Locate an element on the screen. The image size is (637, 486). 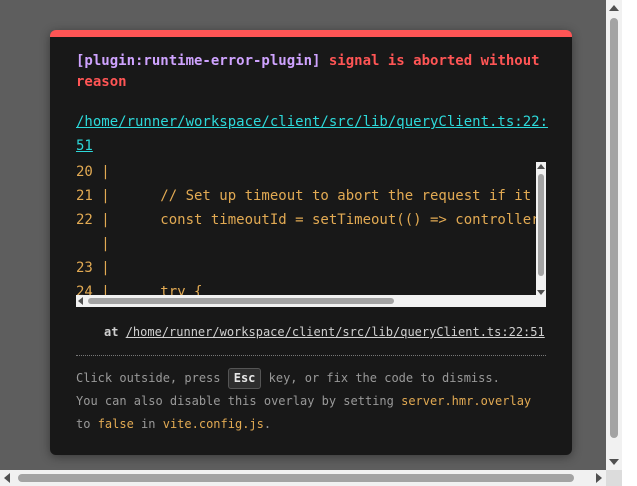
hmr-setting: server.hmr.overlay is located at coordinates (466, 401).